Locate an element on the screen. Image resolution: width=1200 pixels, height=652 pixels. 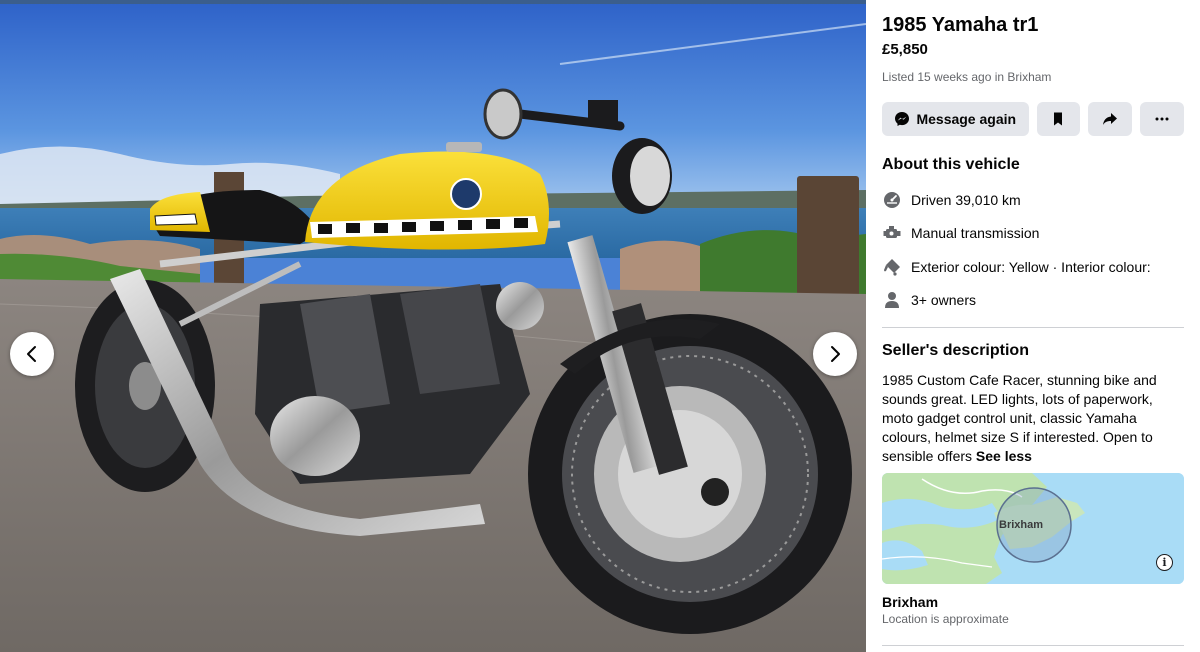
spec-transmission: Manual transmission is located at coordinates (1033, 234).